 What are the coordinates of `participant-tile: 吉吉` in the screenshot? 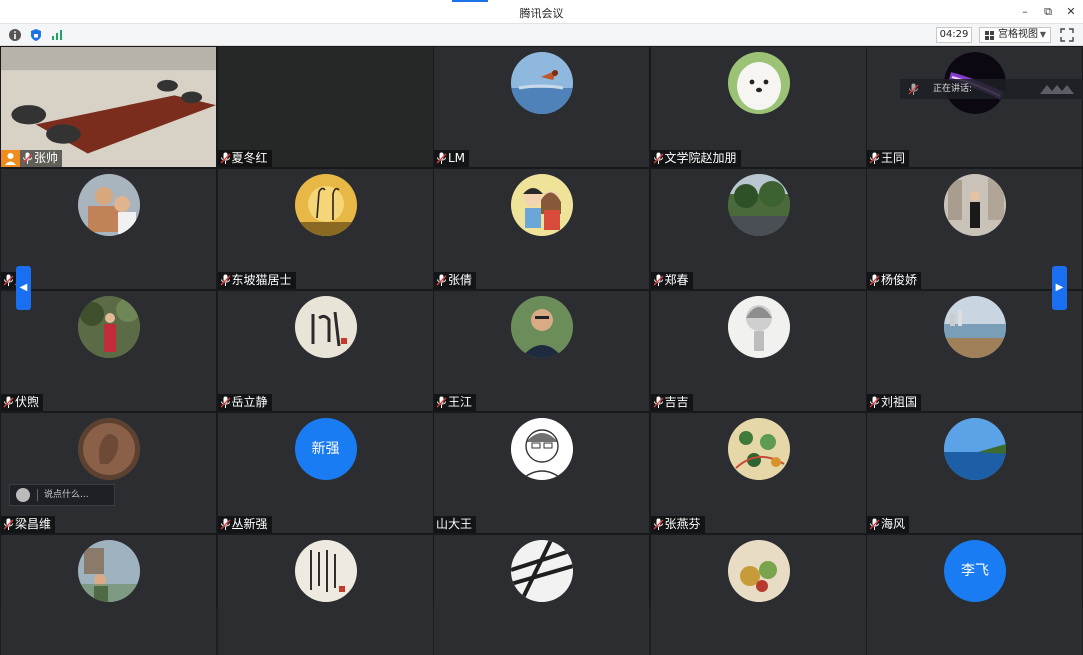 It's located at (758, 351).